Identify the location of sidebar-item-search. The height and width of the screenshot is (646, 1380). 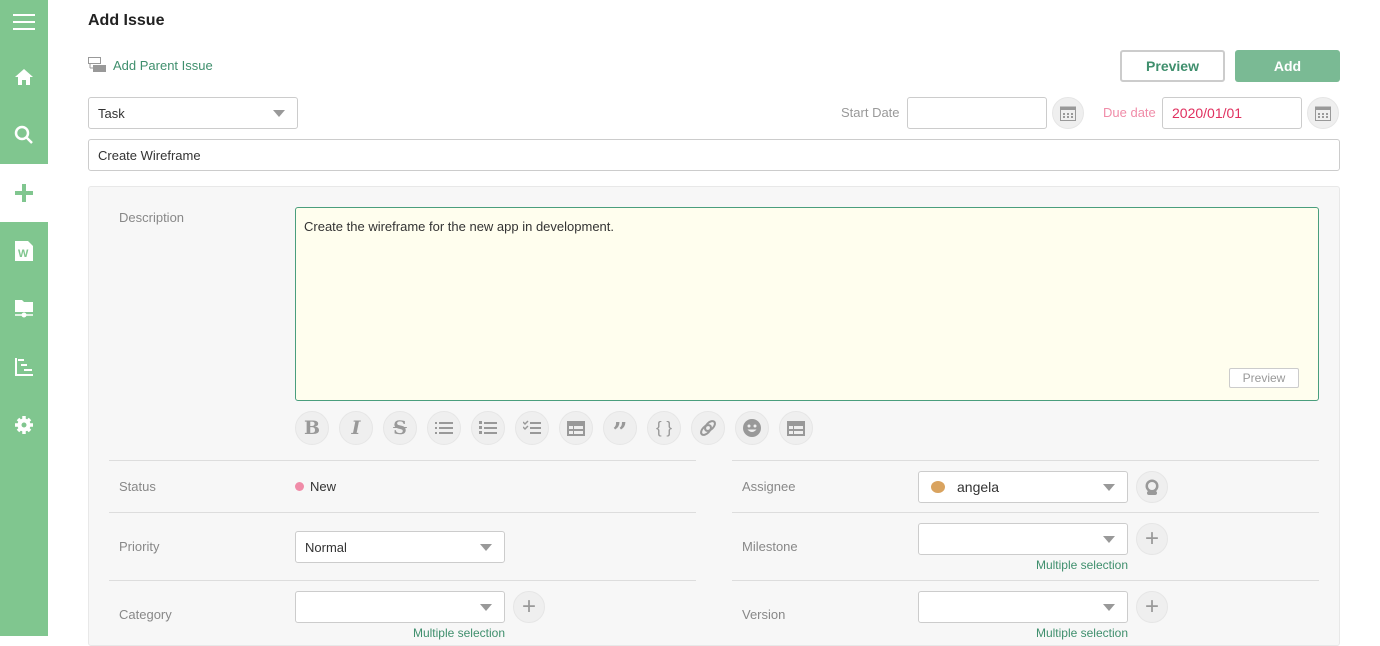
(24, 135).